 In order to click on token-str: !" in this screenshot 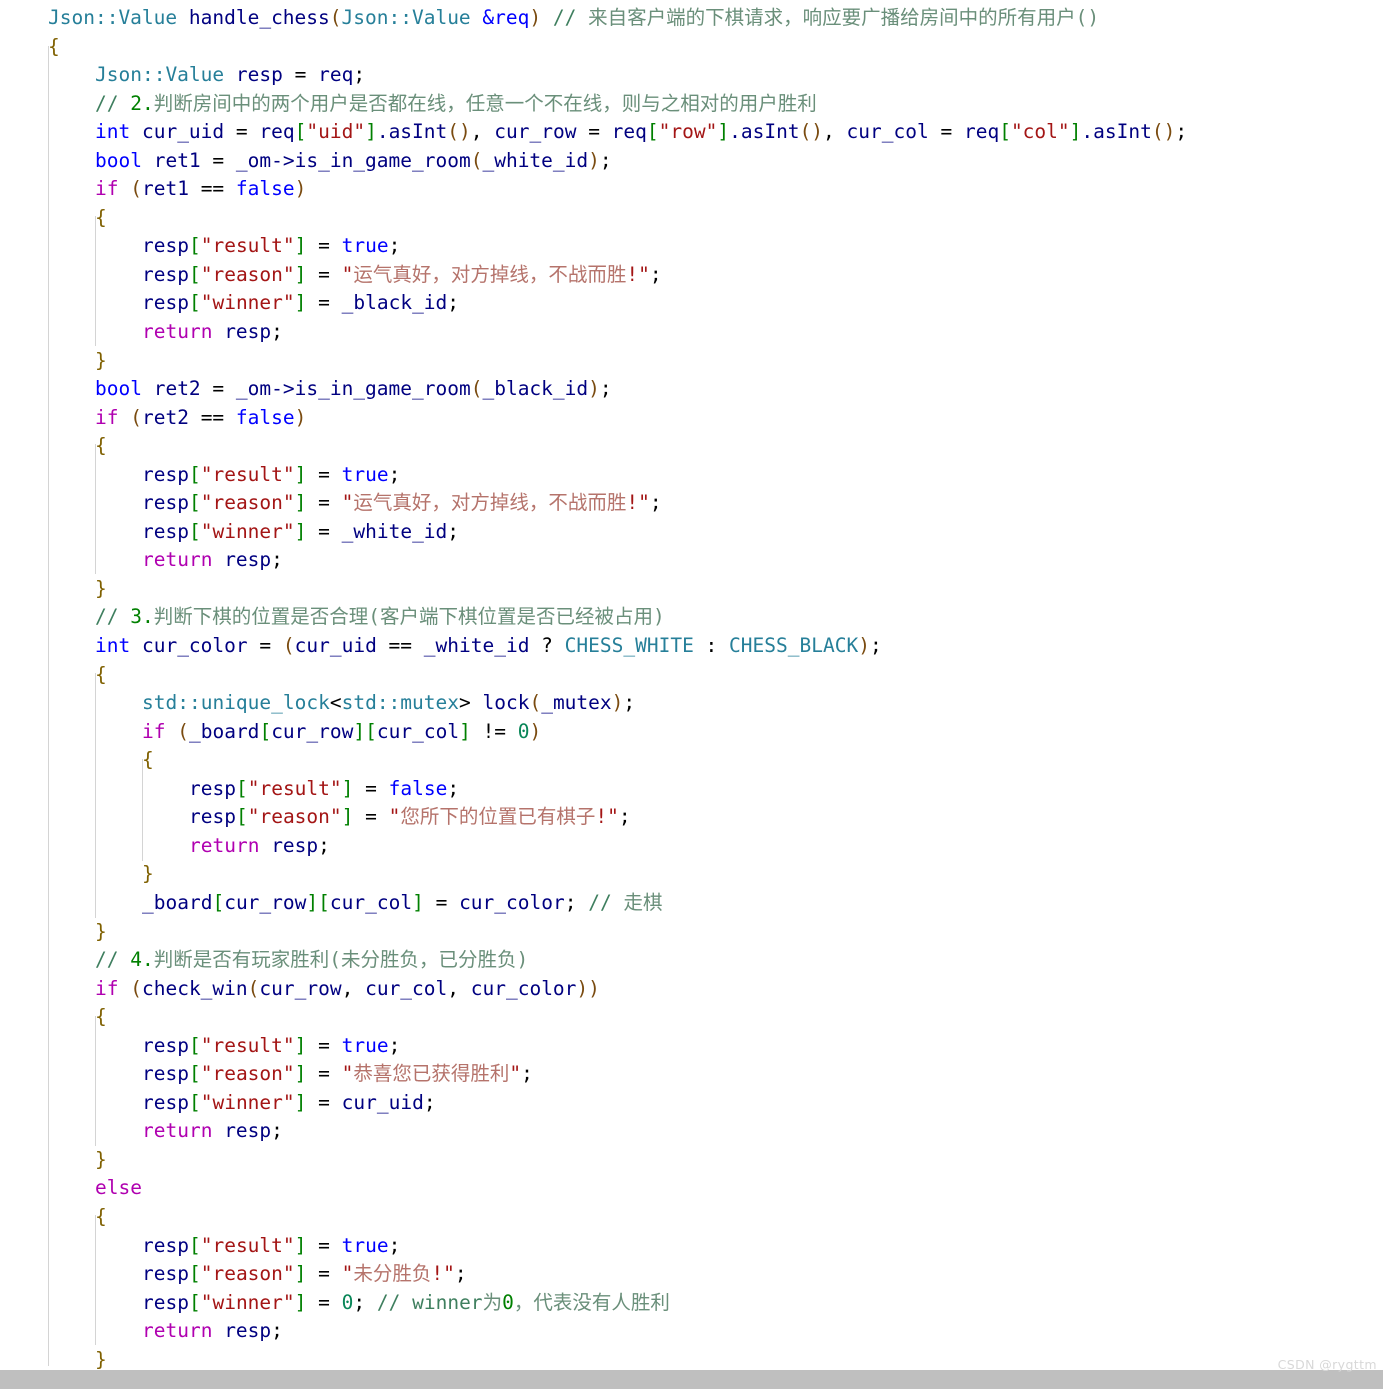, I will do `click(443, 1274)`.